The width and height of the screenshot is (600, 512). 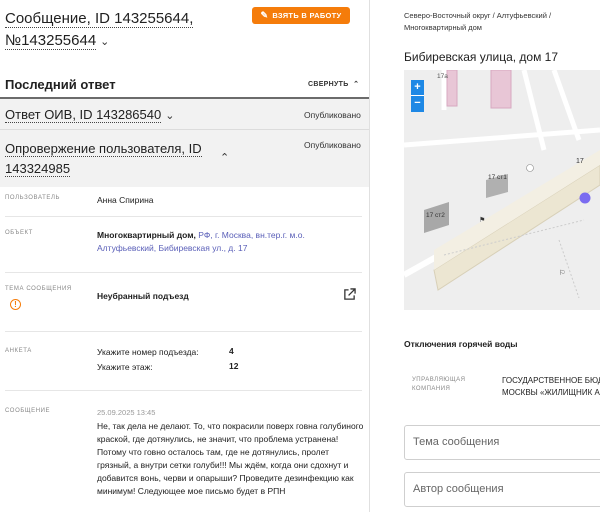 What do you see at coordinates (530, 168) in the screenshot?
I see `parking-icon` at bounding box center [530, 168].